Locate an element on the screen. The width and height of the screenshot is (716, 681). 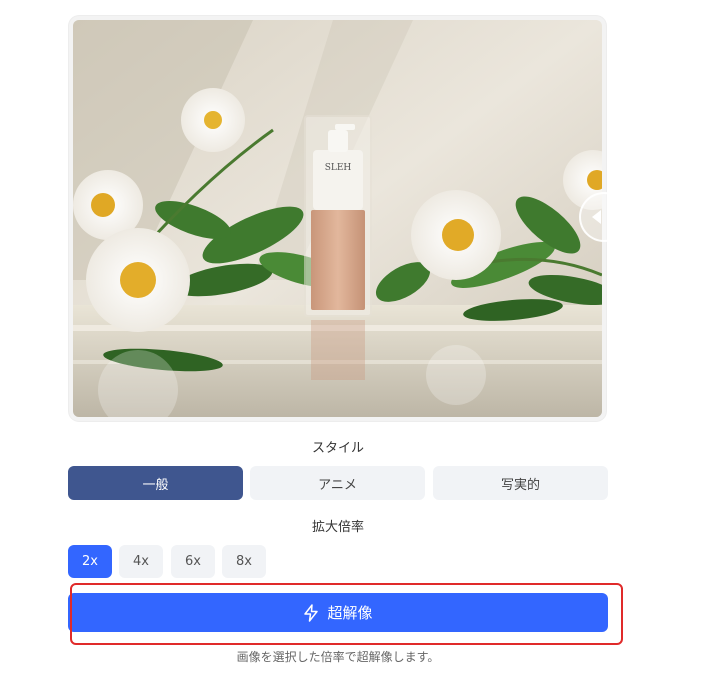
scale-section-label: 拡大倍率 is located at coordinates (337, 527).